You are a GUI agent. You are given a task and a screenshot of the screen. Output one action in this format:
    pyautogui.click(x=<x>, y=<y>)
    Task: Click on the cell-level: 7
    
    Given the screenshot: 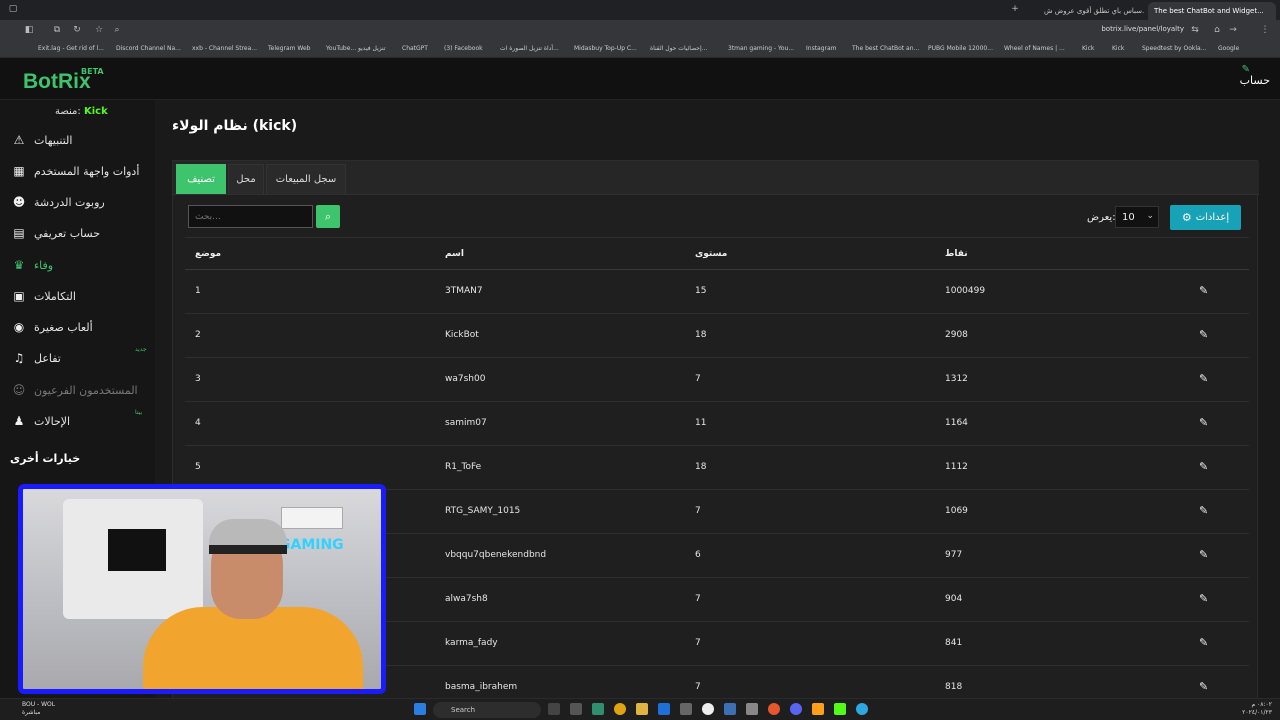 What is the action you would take?
    pyautogui.click(x=698, y=643)
    